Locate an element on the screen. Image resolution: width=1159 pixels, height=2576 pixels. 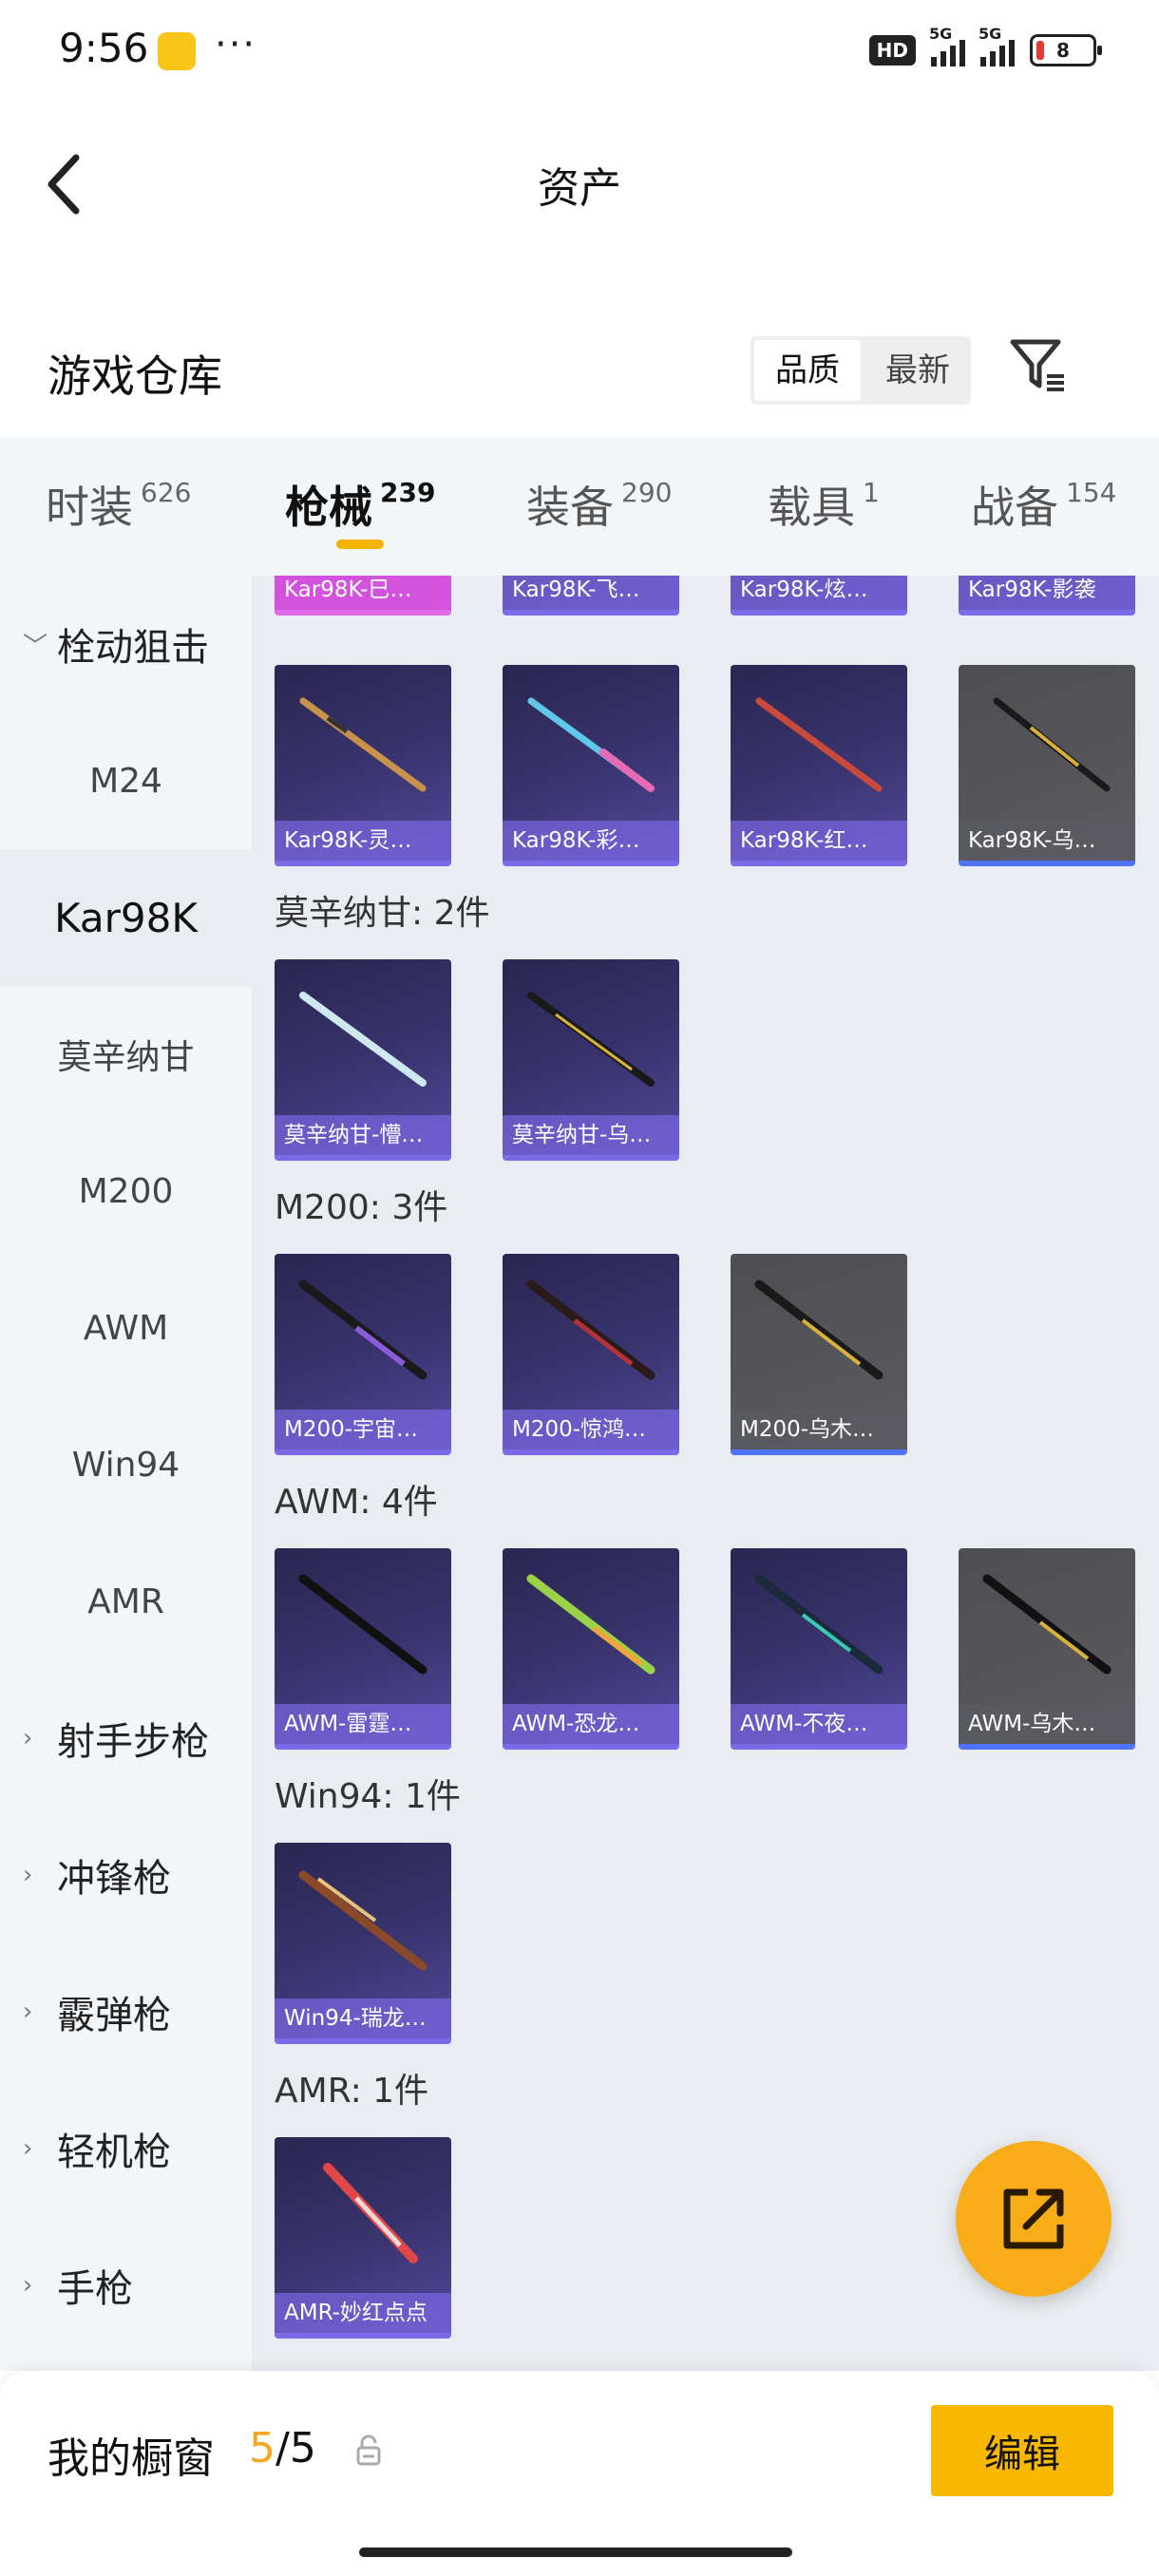
active-tab-indicator is located at coordinates (360, 544).